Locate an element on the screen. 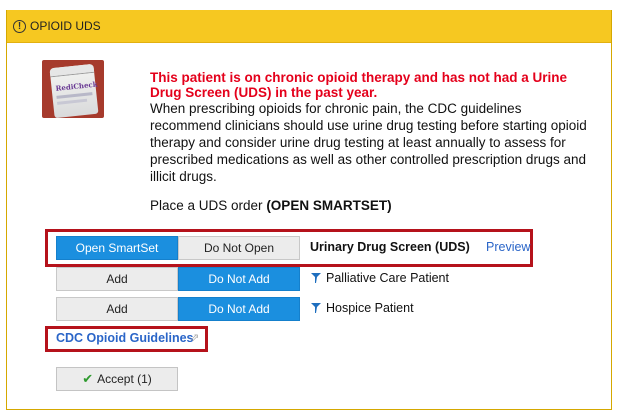 This screenshot has height=420, width=620. accept-label: Accept (1) is located at coordinates (124, 379).